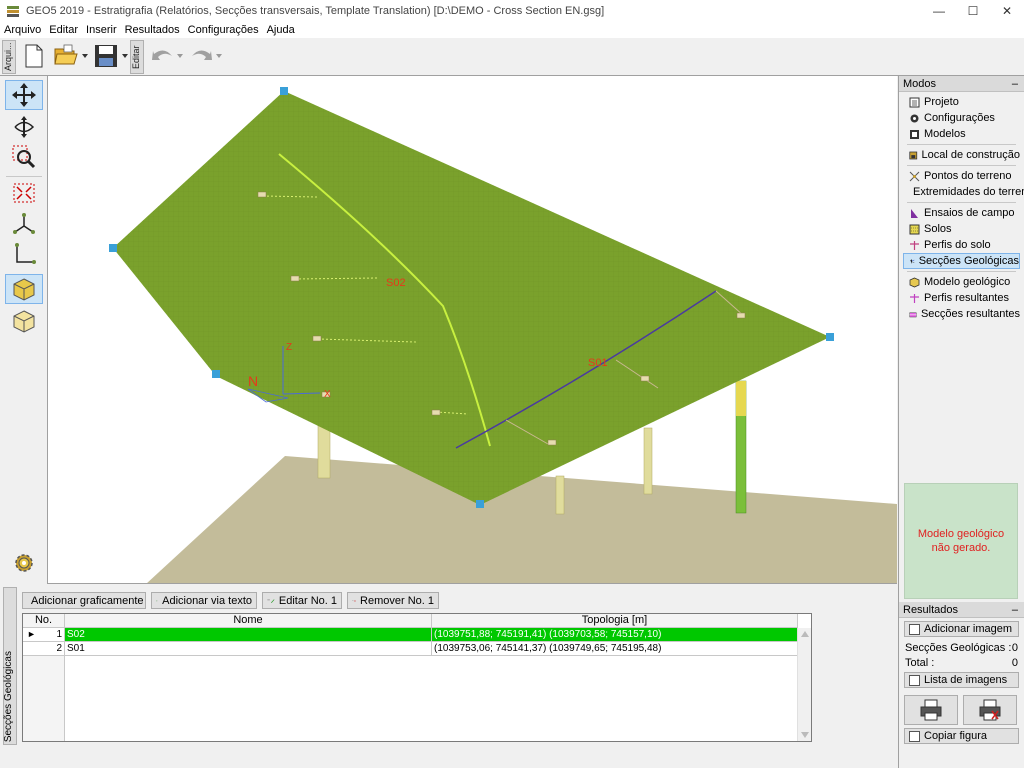 The width and height of the screenshot is (1024, 768). What do you see at coordinates (961, 680) in the screenshot?
I see `image-list-button: Lista de imagens` at bounding box center [961, 680].